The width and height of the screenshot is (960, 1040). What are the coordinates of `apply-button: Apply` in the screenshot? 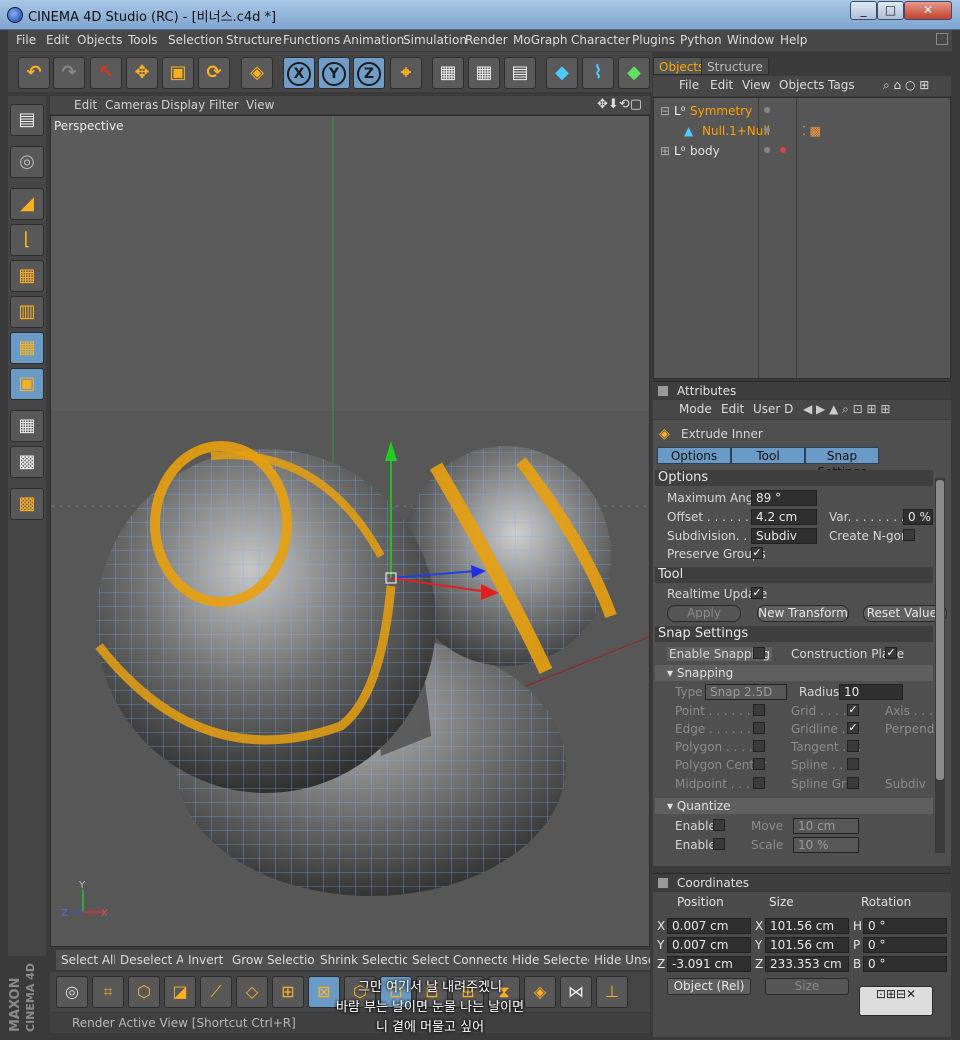 It's located at (704, 613).